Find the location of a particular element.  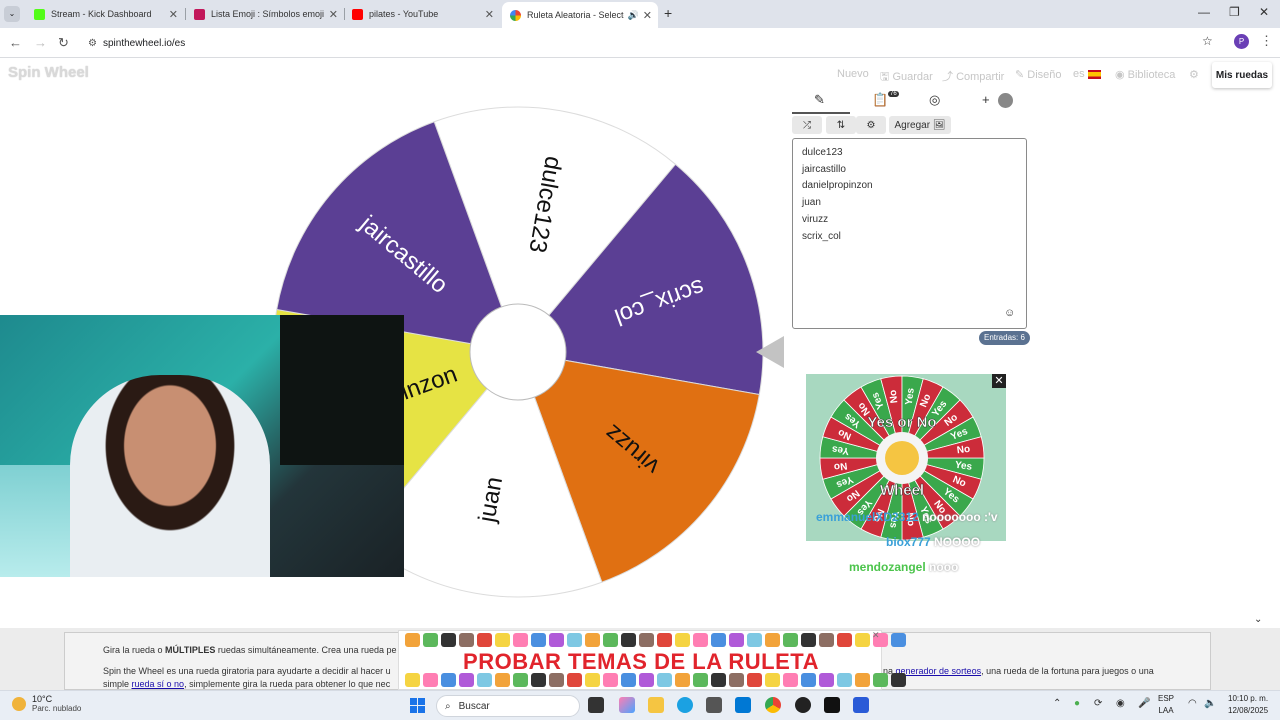

restore-button: ❐ is located at coordinates (1234, 12).